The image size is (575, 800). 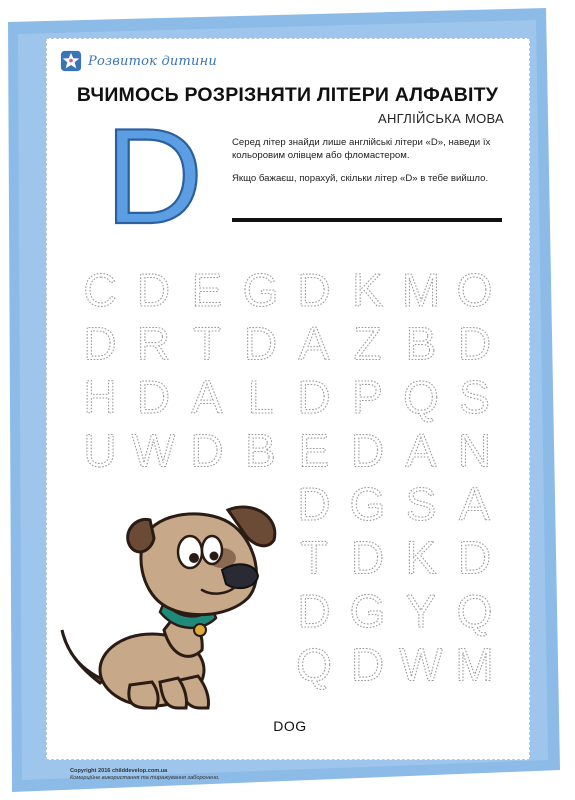 I want to click on grid-letter: H, so click(x=100, y=396).